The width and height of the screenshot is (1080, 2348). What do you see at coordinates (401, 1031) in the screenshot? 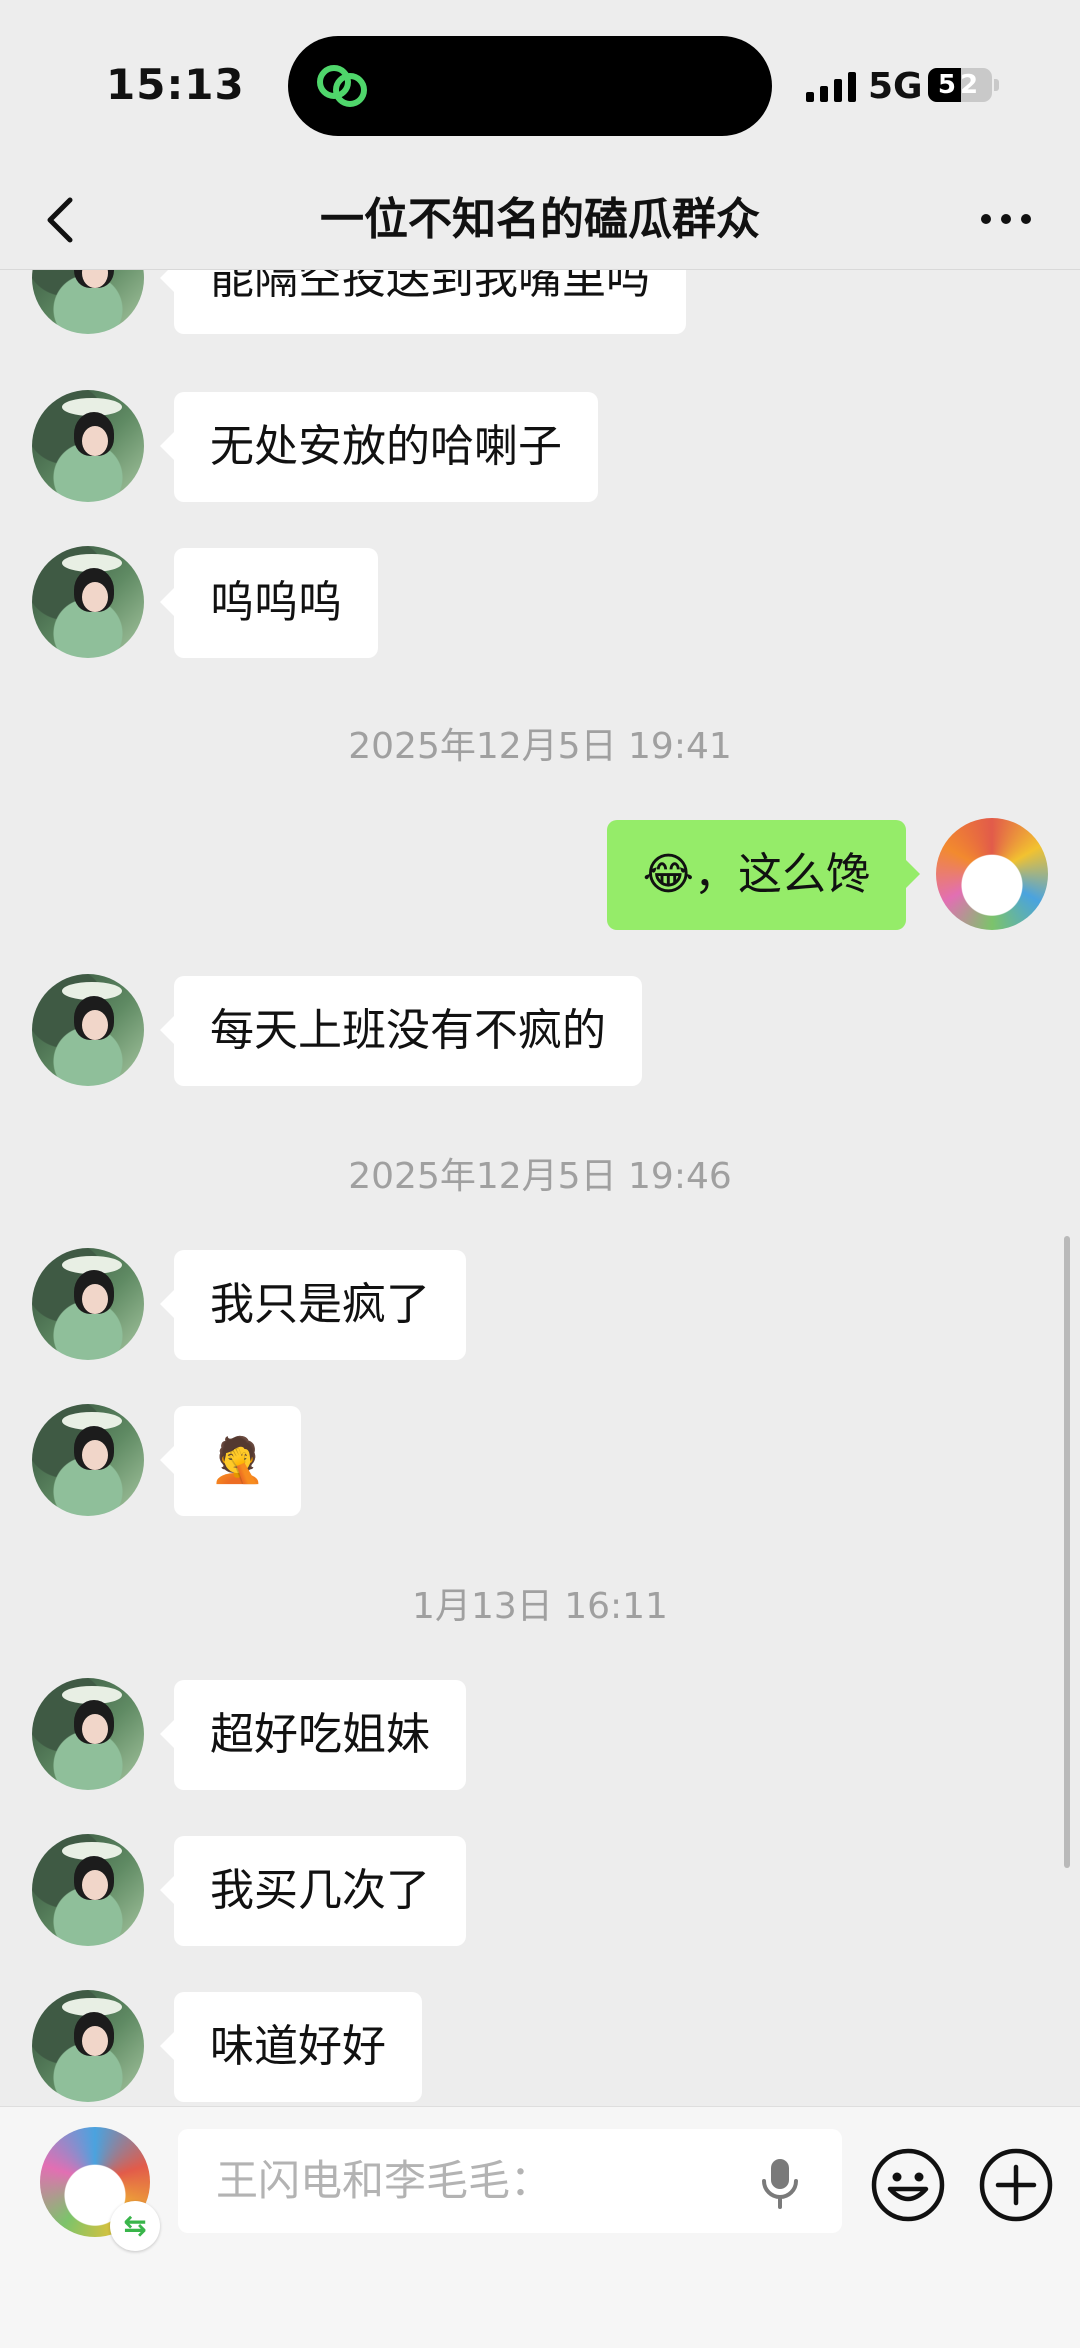
I see `message-bubble: 每天上班没有不疯的` at bounding box center [401, 1031].